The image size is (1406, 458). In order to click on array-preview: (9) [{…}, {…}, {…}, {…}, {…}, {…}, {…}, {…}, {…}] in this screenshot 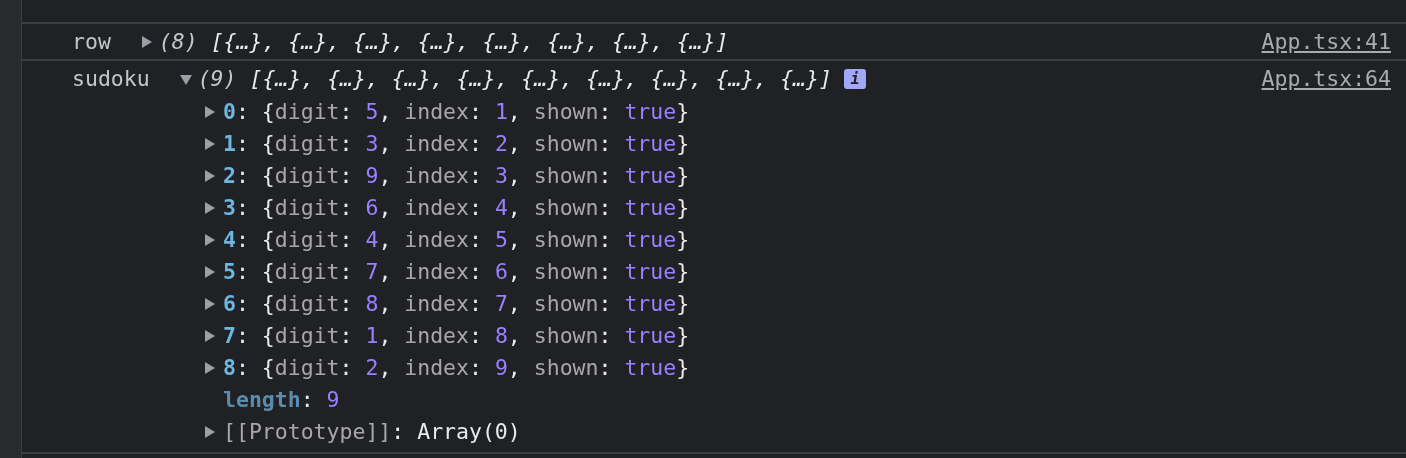, I will do `click(514, 79)`.